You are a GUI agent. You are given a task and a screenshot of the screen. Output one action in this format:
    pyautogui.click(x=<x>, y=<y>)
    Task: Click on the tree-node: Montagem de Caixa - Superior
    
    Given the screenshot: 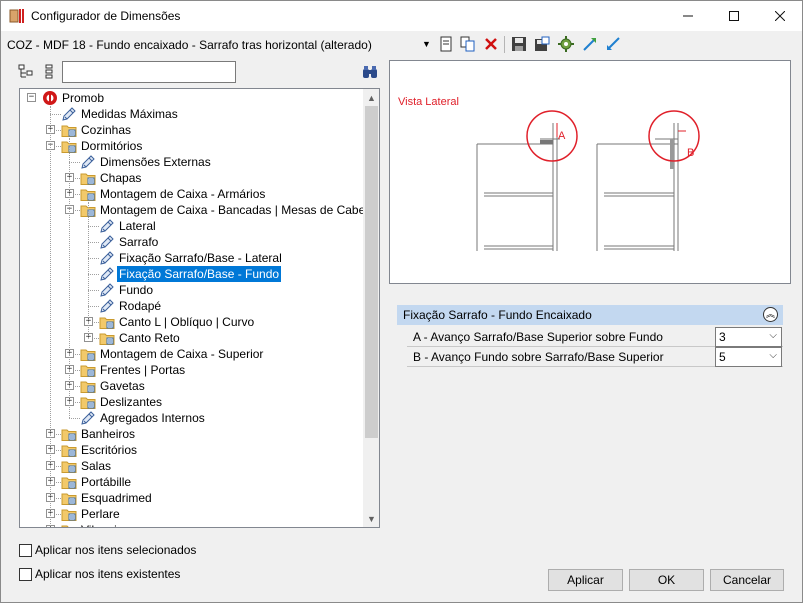 What is the action you would take?
    pyautogui.click(x=172, y=354)
    